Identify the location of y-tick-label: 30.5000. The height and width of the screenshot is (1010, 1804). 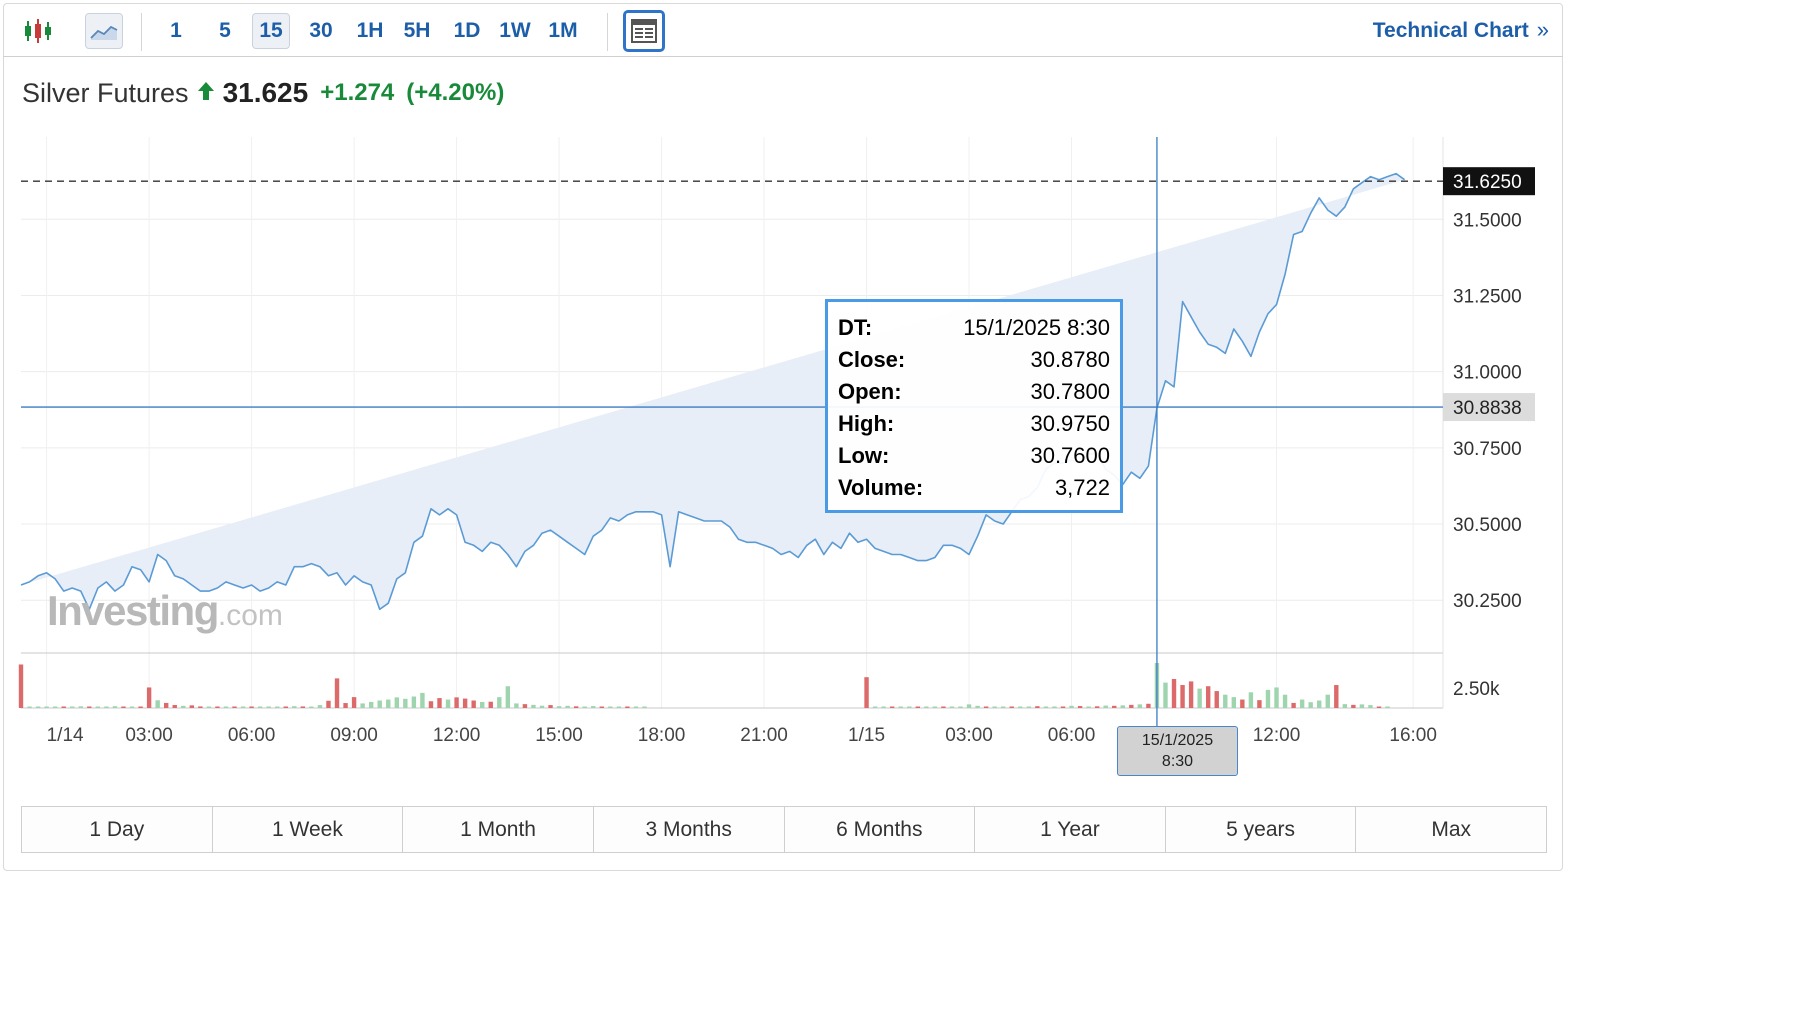
(1487, 525).